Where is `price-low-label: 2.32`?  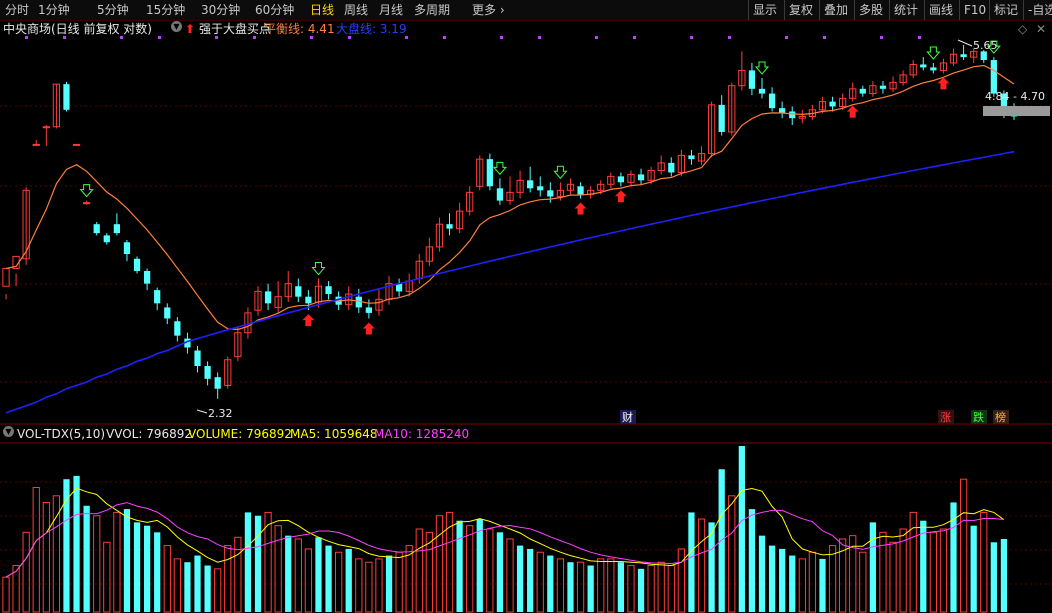
price-low-label: 2.32 is located at coordinates (220, 413).